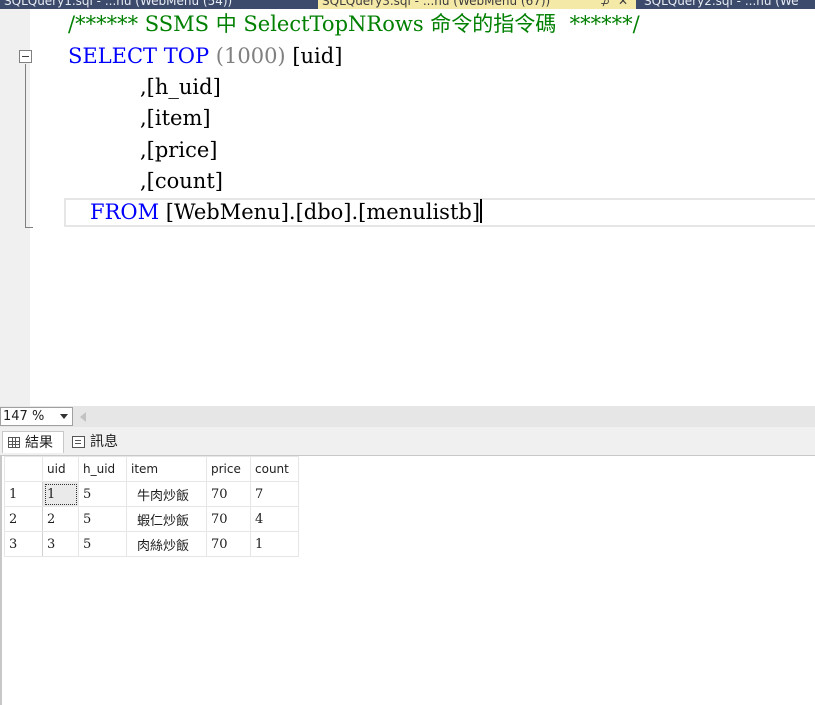  I want to click on zoom-dropdown: 147 %, so click(36, 416).